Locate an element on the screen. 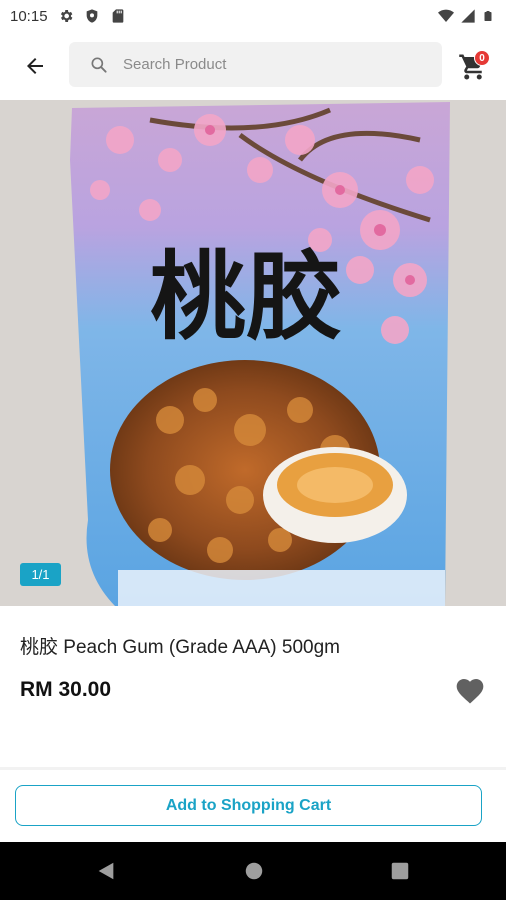 The height and width of the screenshot is (900, 506). cart-count-badge: 0 is located at coordinates (482, 58).